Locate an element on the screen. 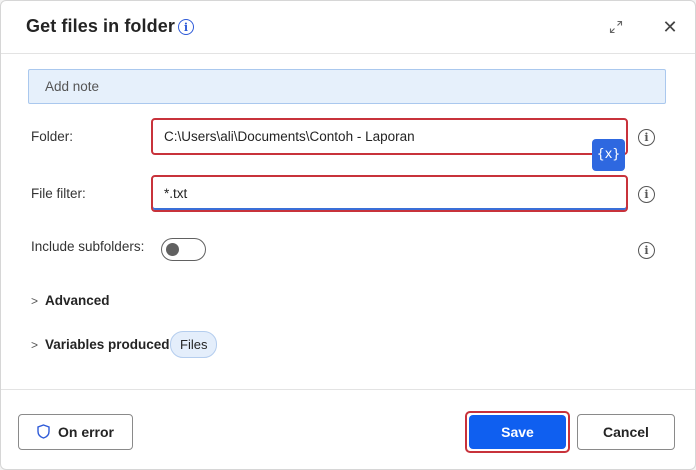  advanced-label: Advanced is located at coordinates (77, 300).